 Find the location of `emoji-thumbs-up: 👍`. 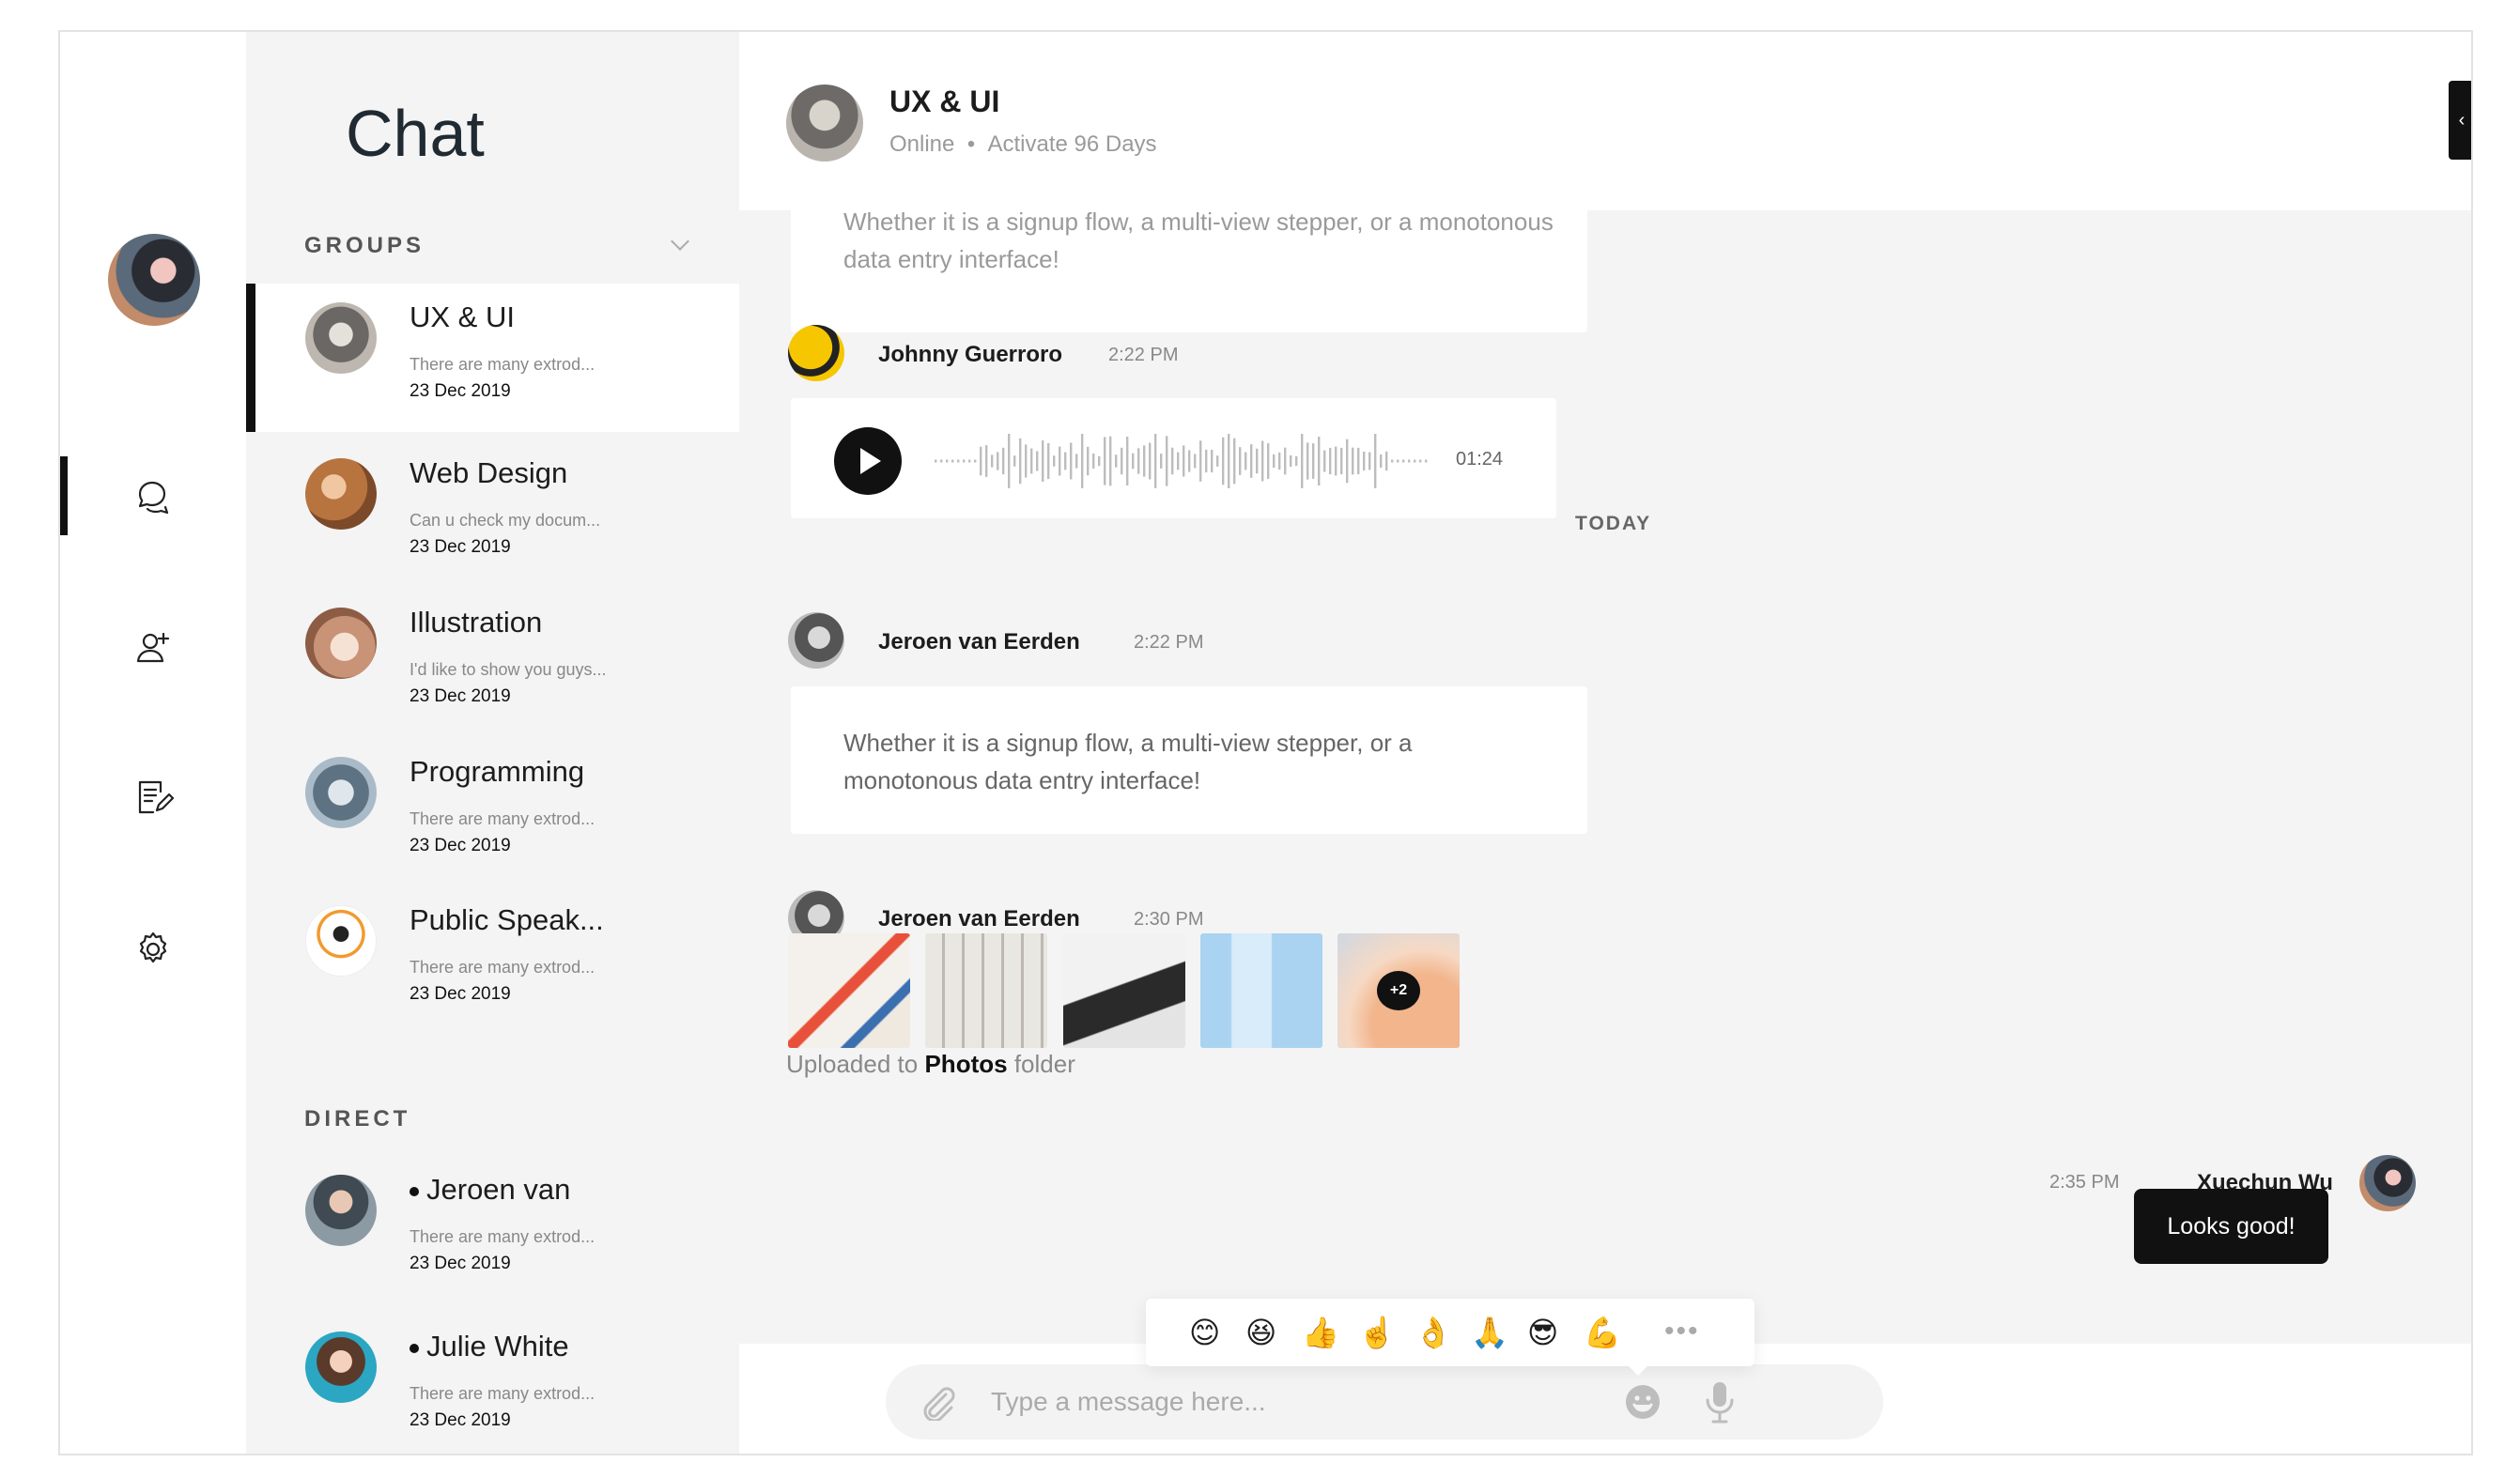

emoji-thumbs-up: 👍 is located at coordinates (1320, 1332).